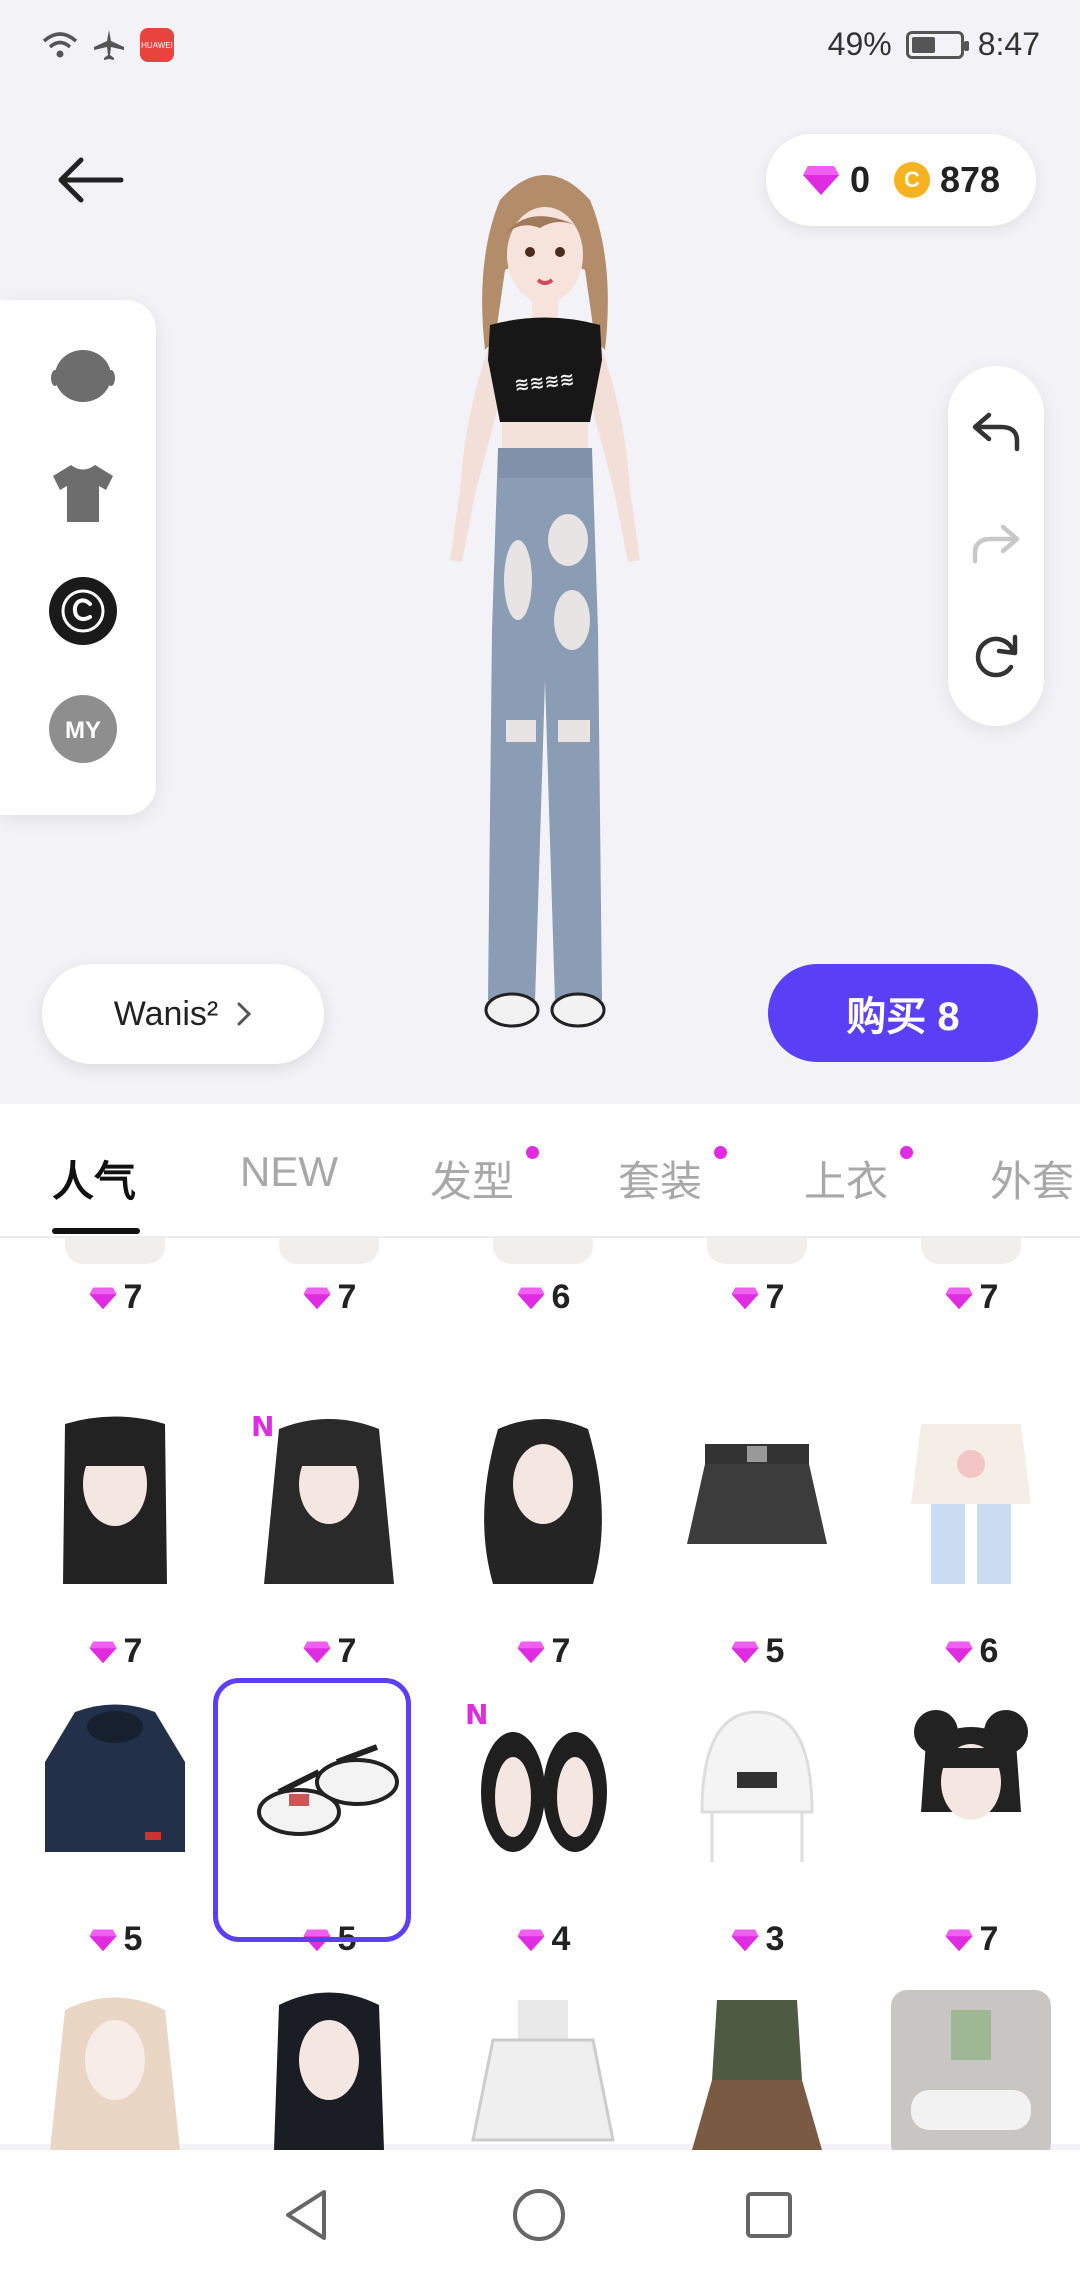 This screenshot has height=2280, width=1080. I want to click on nav-back-icon, so click(306, 2215).